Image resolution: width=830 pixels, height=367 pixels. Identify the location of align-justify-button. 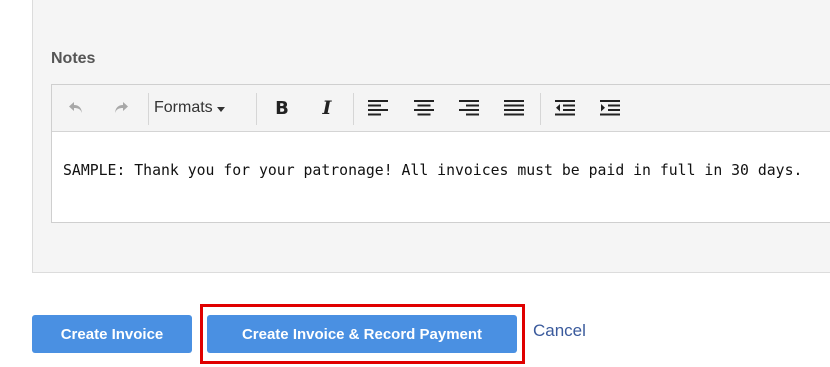
(514, 108).